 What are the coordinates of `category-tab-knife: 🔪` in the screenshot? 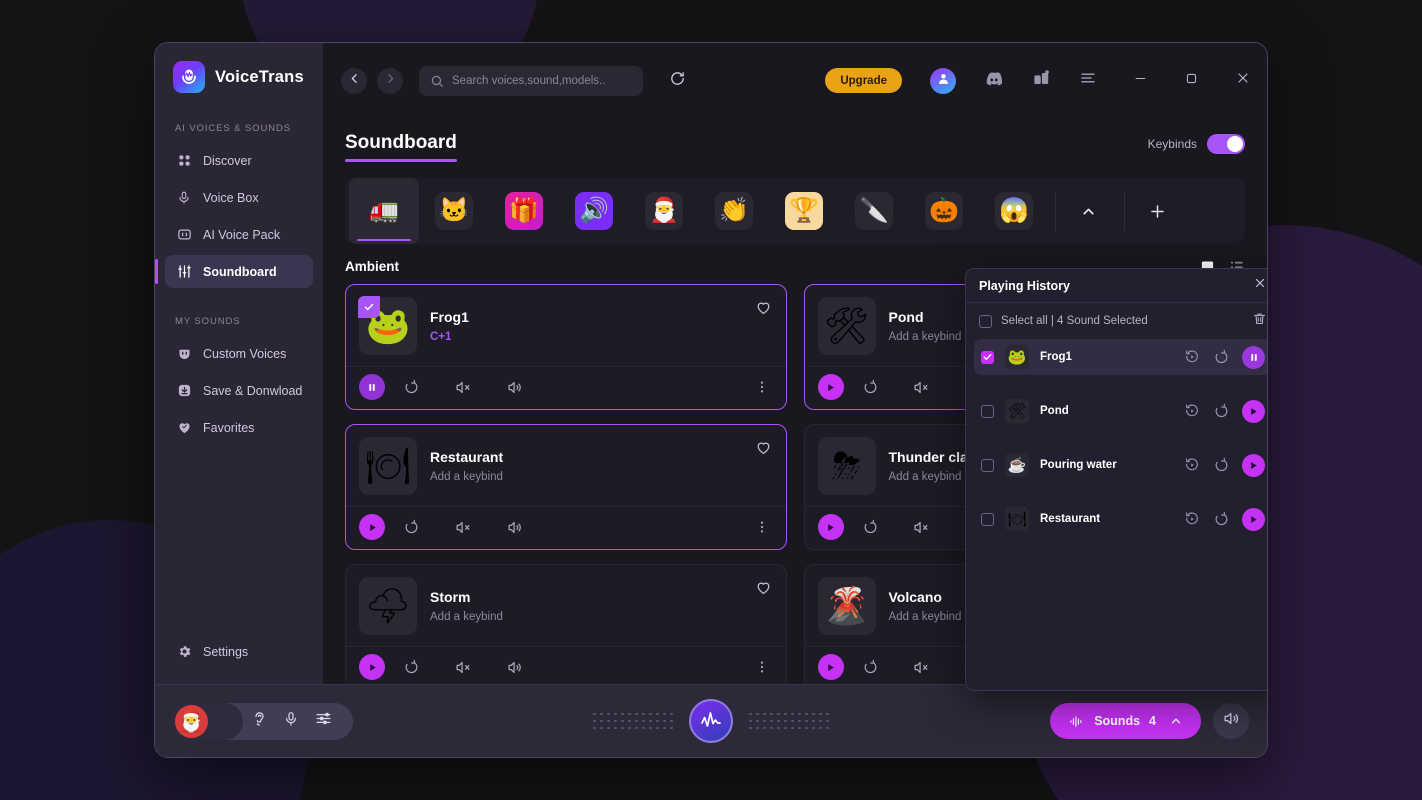 It's located at (874, 211).